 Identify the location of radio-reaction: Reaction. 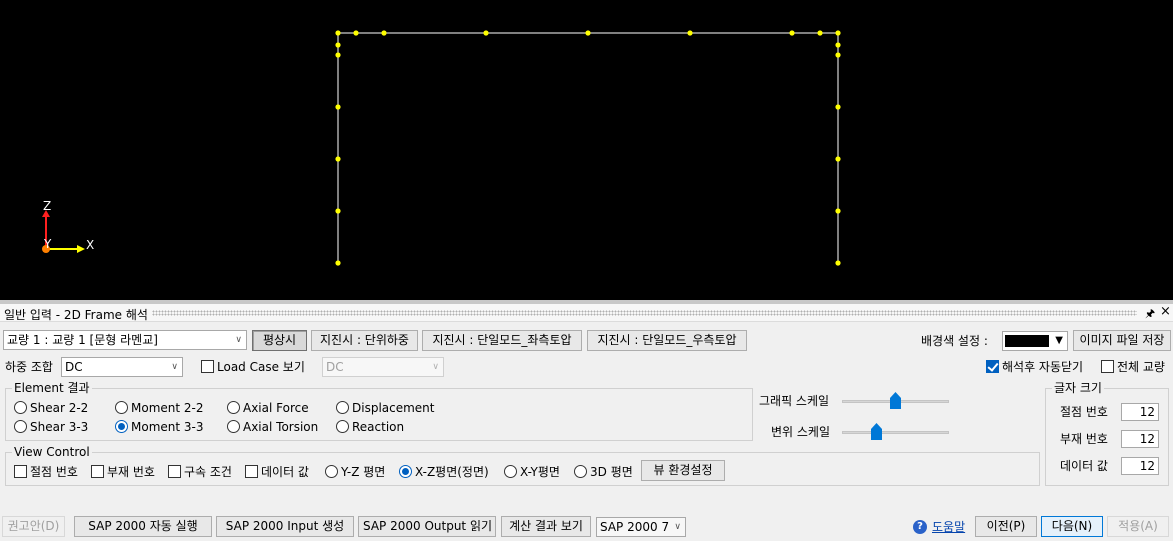
(370, 427).